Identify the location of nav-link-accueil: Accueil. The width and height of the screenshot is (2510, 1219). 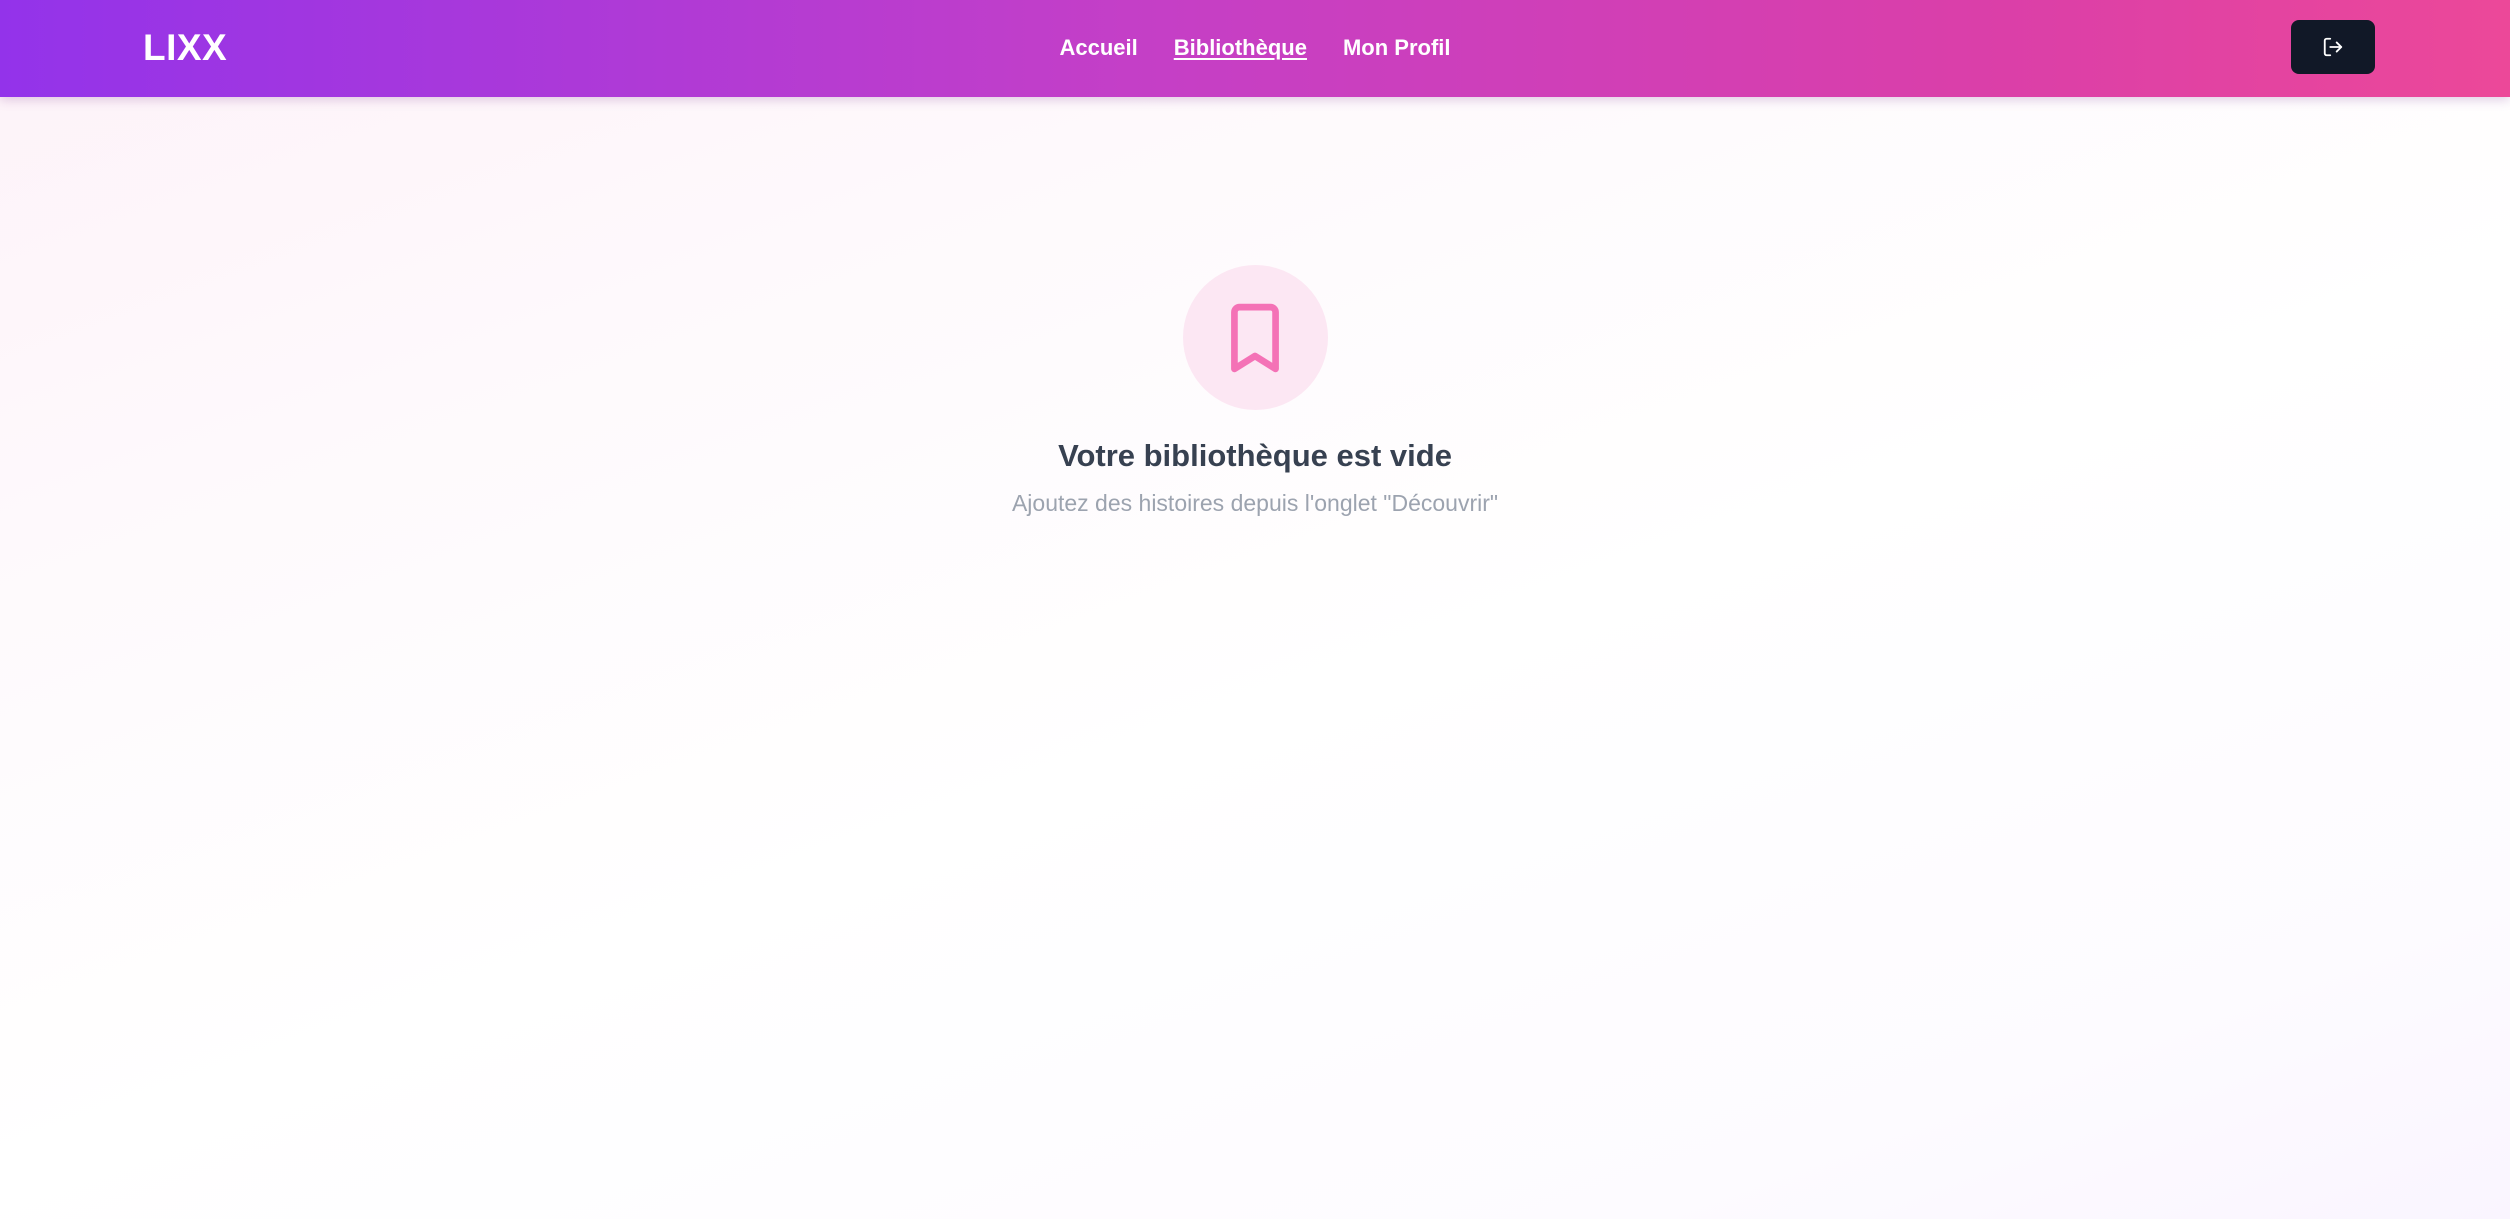
(1098, 48).